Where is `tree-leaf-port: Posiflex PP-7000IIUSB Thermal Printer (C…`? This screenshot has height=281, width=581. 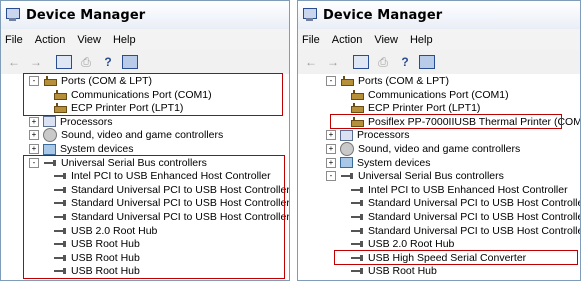 tree-leaf-port: Posiflex PP-7000IIUSB Thermal Printer (C… is located at coordinates (465, 122).